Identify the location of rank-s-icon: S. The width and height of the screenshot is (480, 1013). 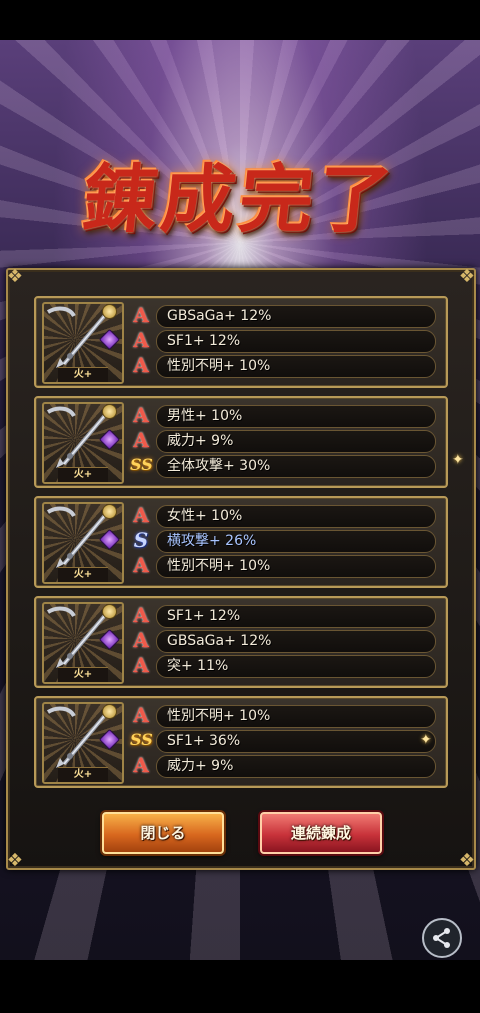
(141, 540).